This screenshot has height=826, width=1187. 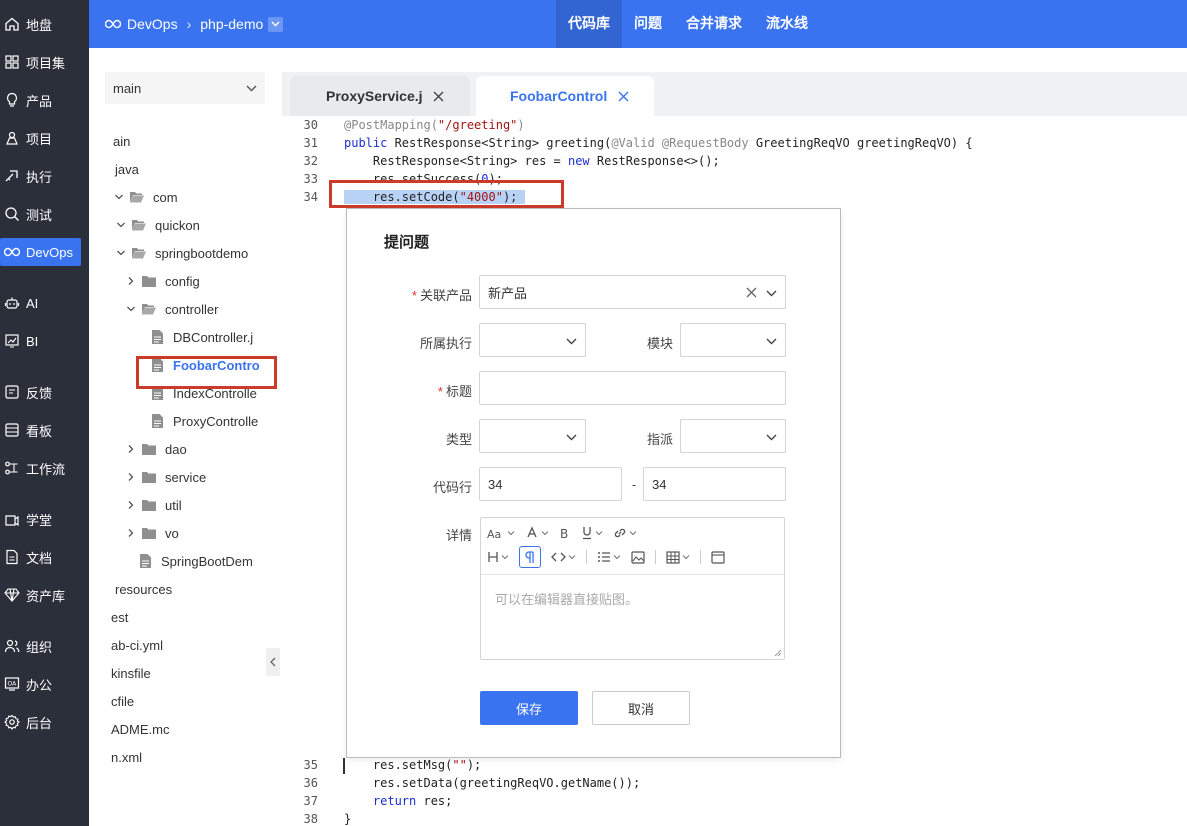 What do you see at coordinates (276, 24) in the screenshot?
I see `repo-dropdown-button` at bounding box center [276, 24].